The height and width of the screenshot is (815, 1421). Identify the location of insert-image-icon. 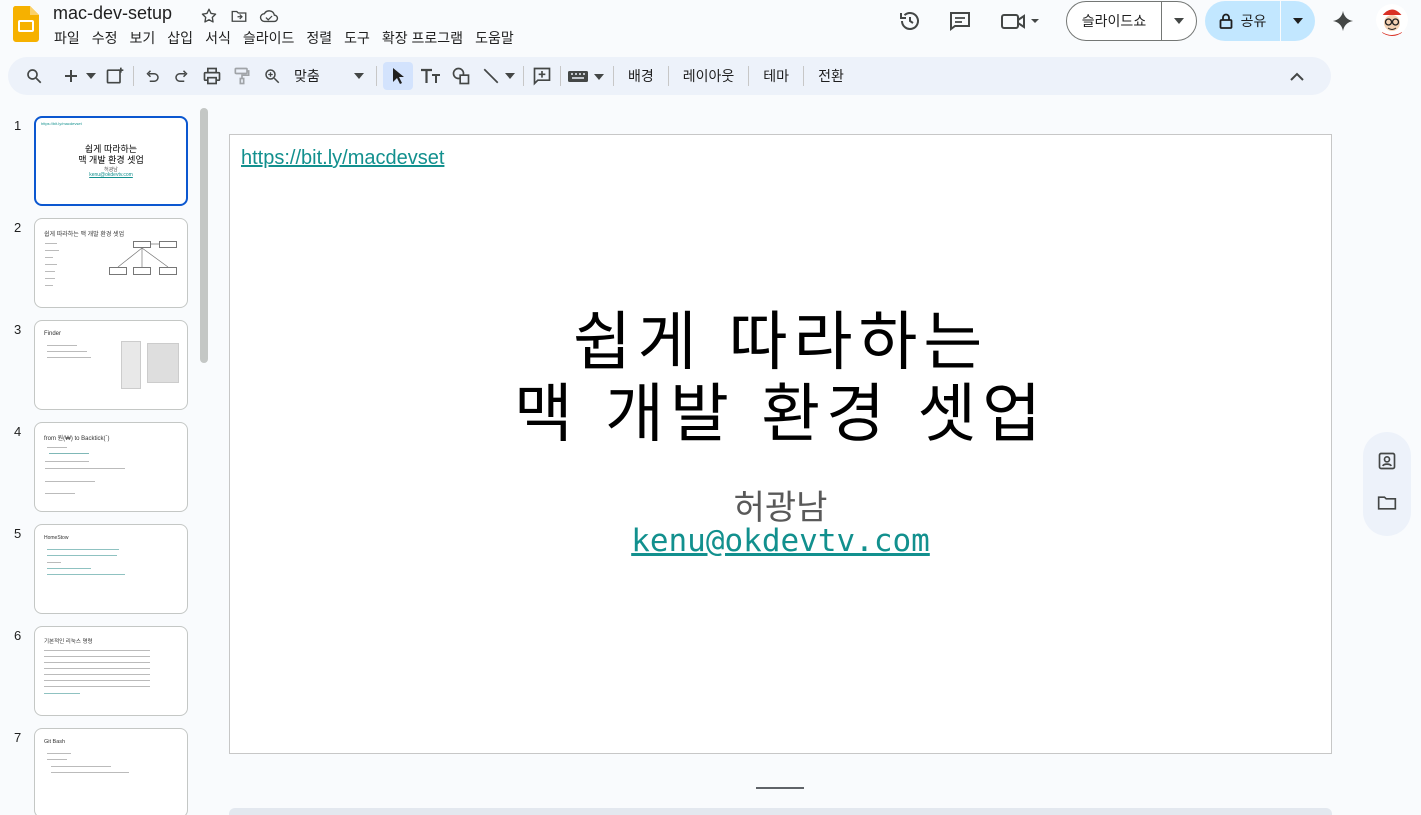
(115, 76).